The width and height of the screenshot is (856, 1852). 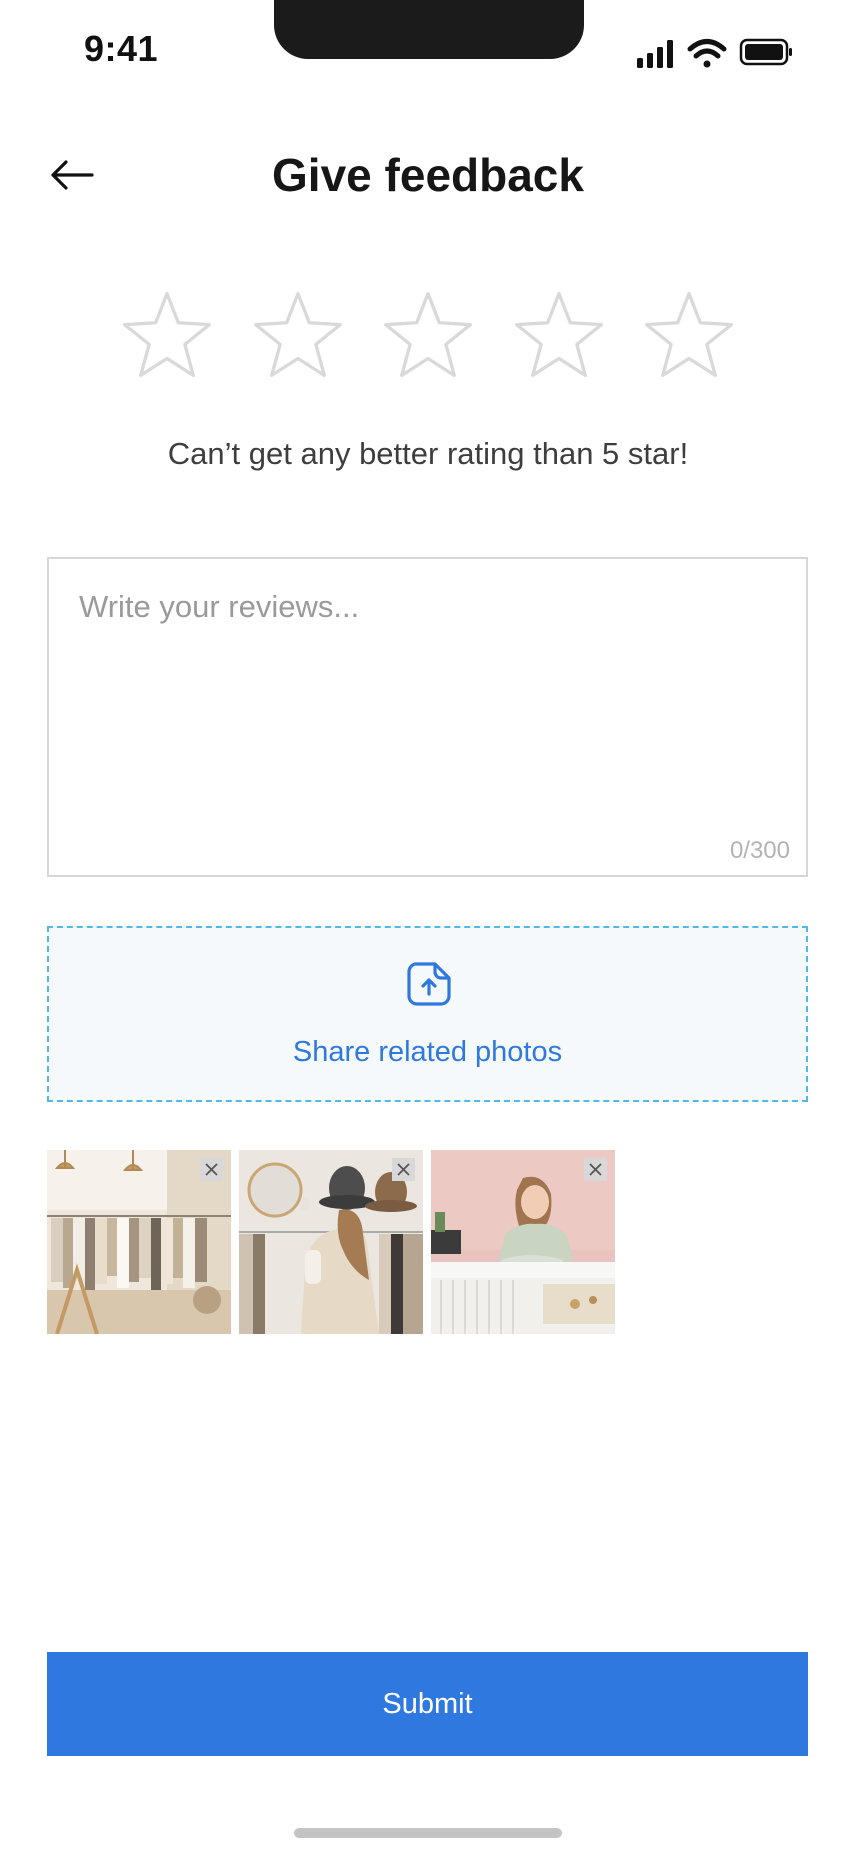 I want to click on photo-list, so click(x=331, y=1242).